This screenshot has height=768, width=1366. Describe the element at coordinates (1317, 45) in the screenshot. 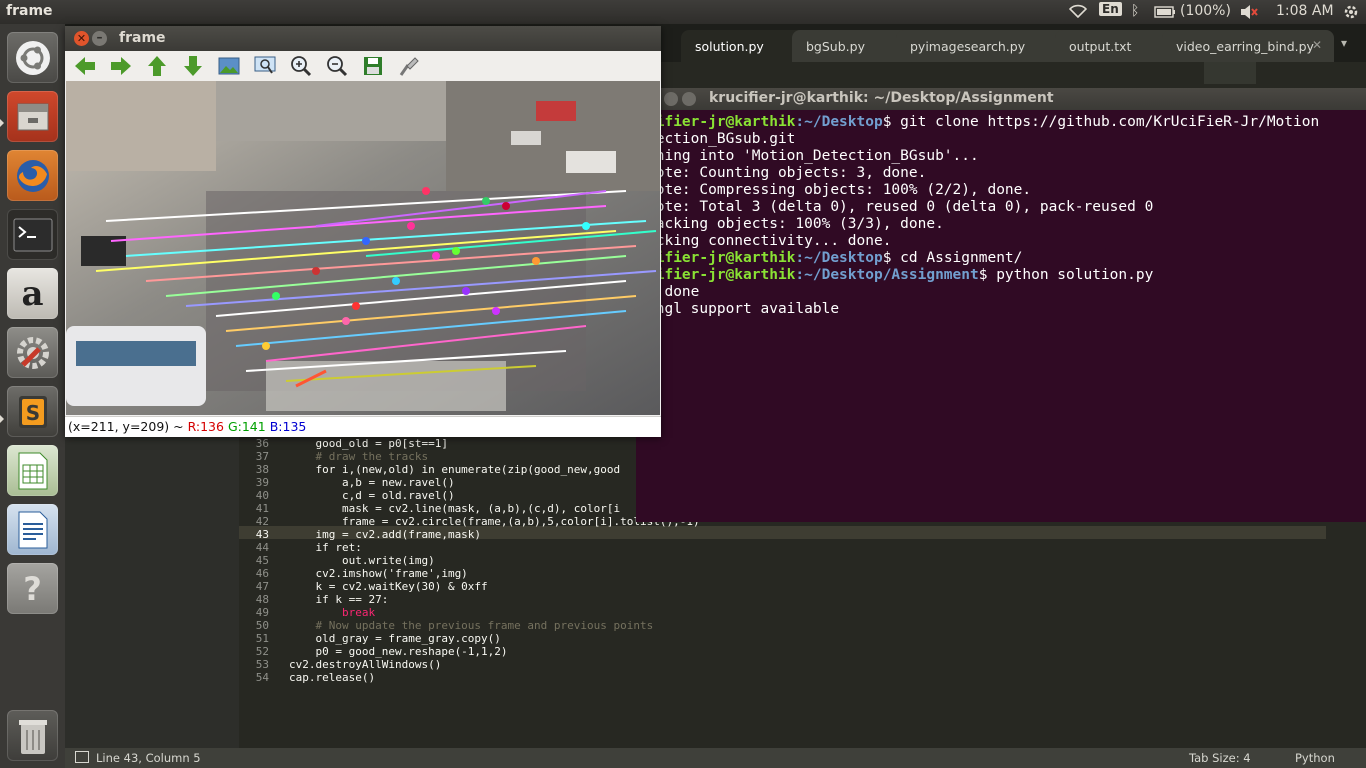

I see `close-icon: ✕` at that location.